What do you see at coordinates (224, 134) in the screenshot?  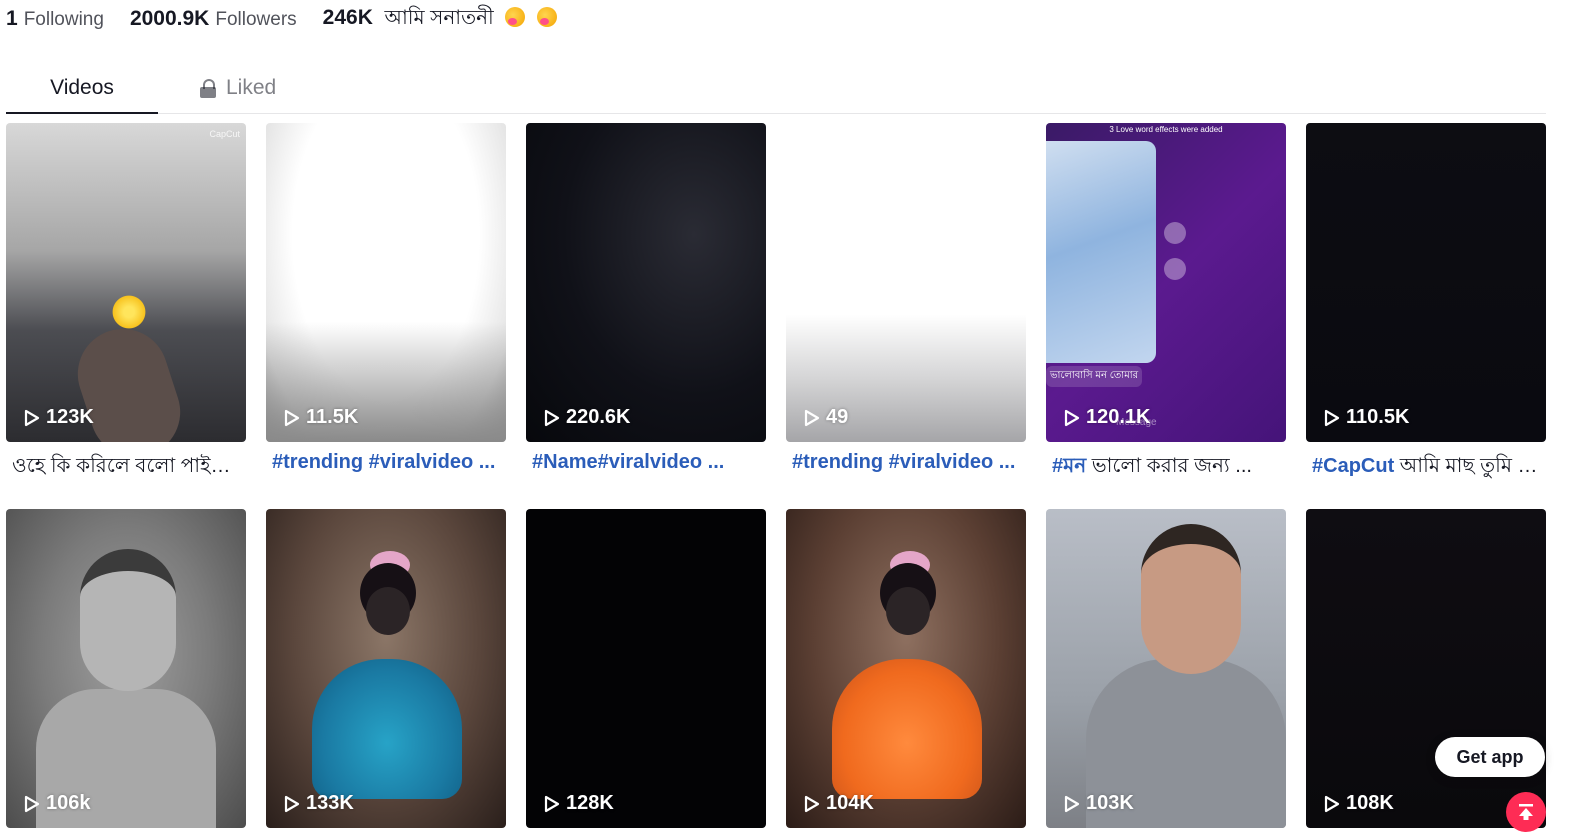 I see `capcut-watermark: CapCut` at bounding box center [224, 134].